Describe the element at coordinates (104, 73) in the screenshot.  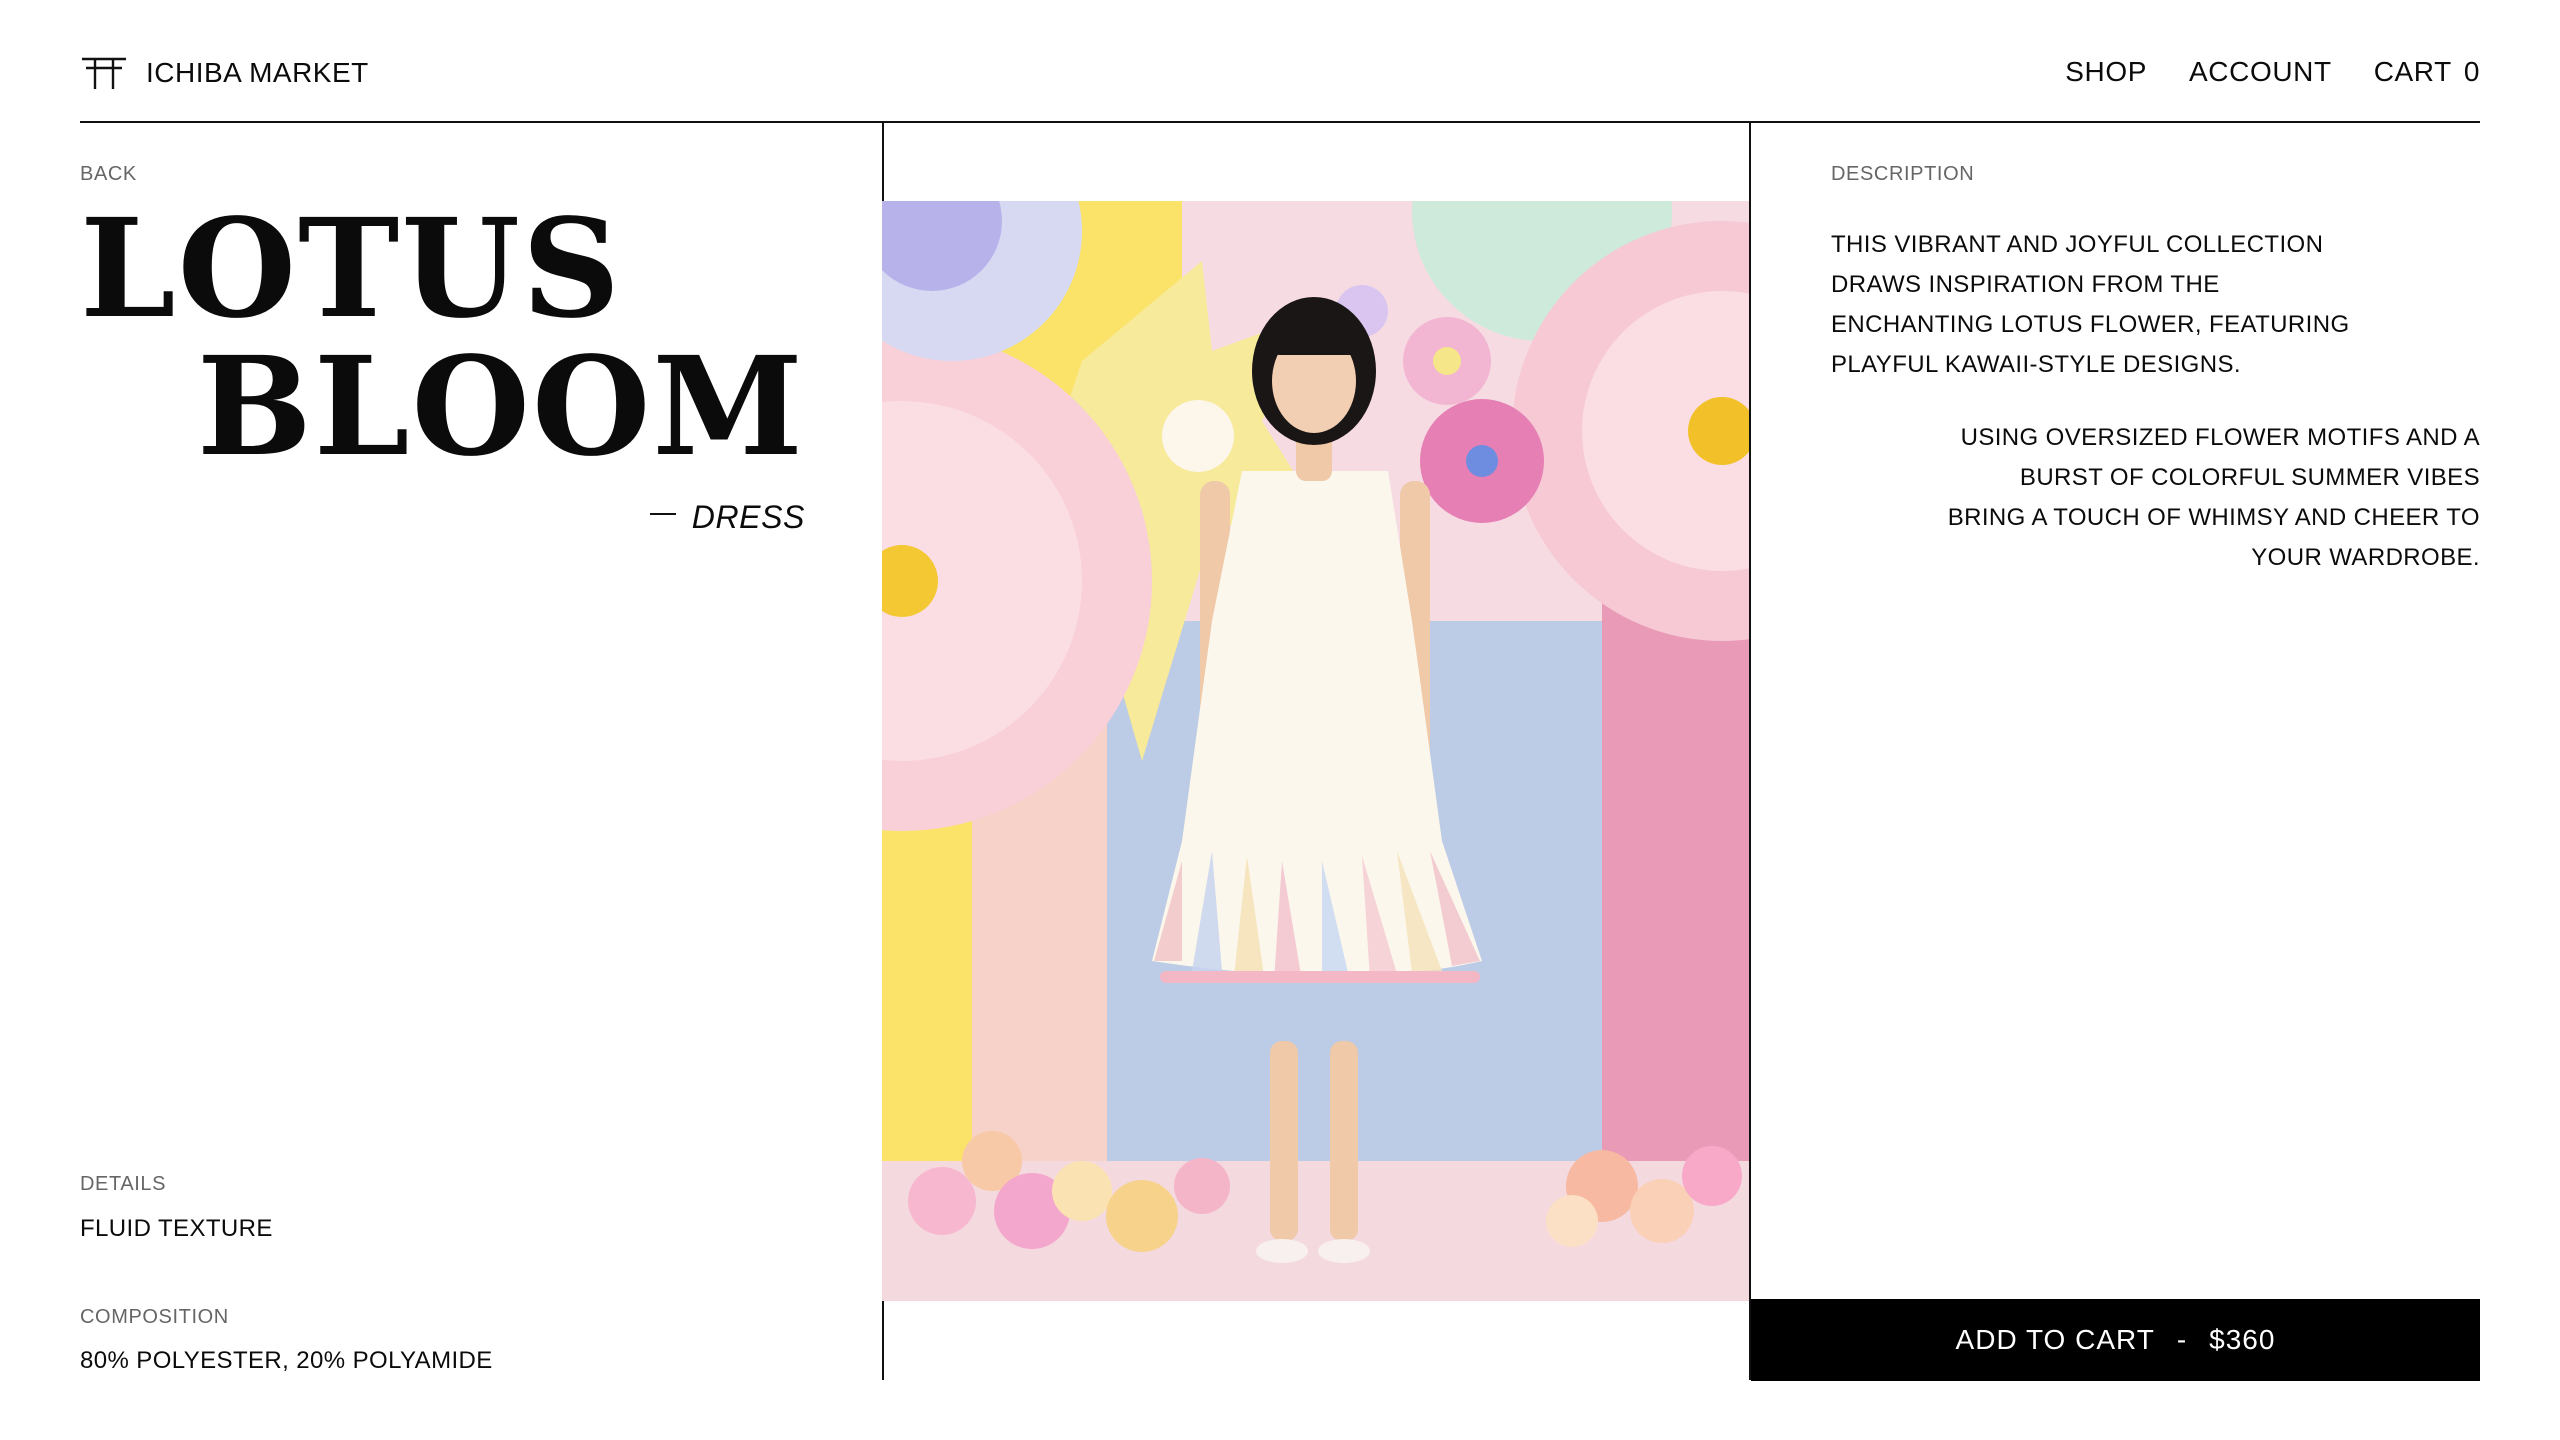
I see `torii-gate-icon` at that location.